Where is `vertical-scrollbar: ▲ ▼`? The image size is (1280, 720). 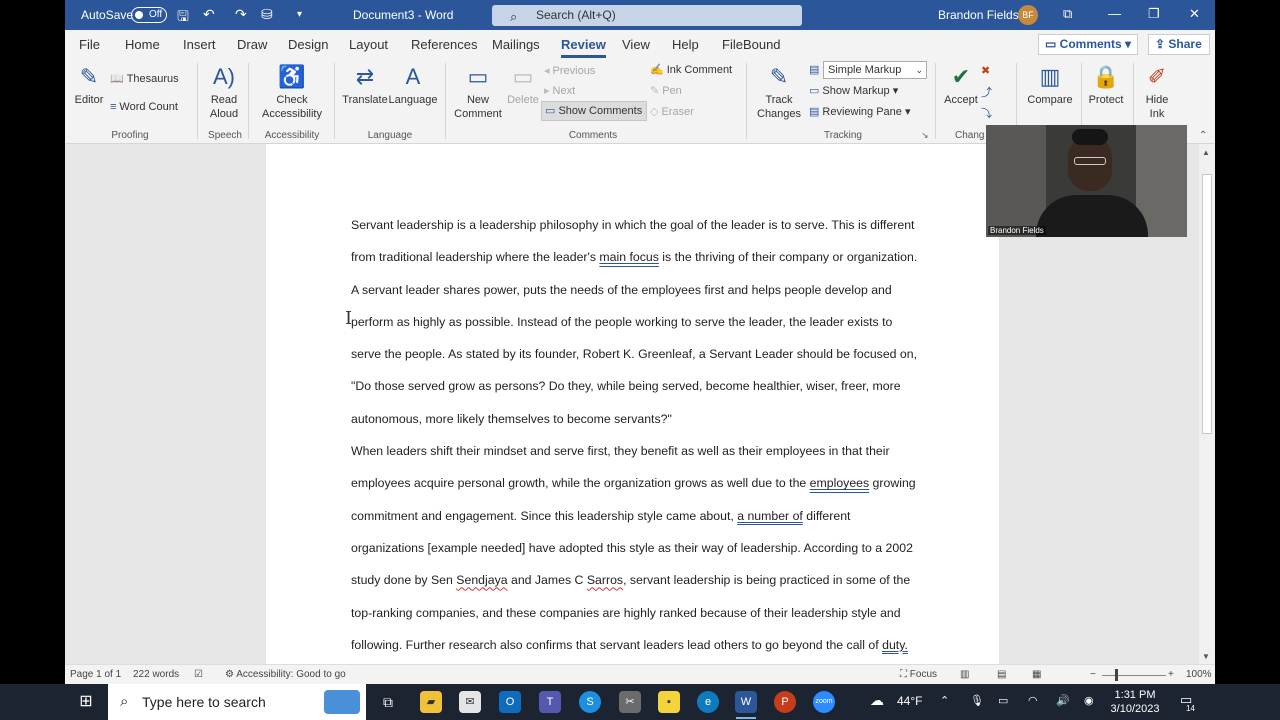 vertical-scrollbar: ▲ ▼ is located at coordinates (1207, 404).